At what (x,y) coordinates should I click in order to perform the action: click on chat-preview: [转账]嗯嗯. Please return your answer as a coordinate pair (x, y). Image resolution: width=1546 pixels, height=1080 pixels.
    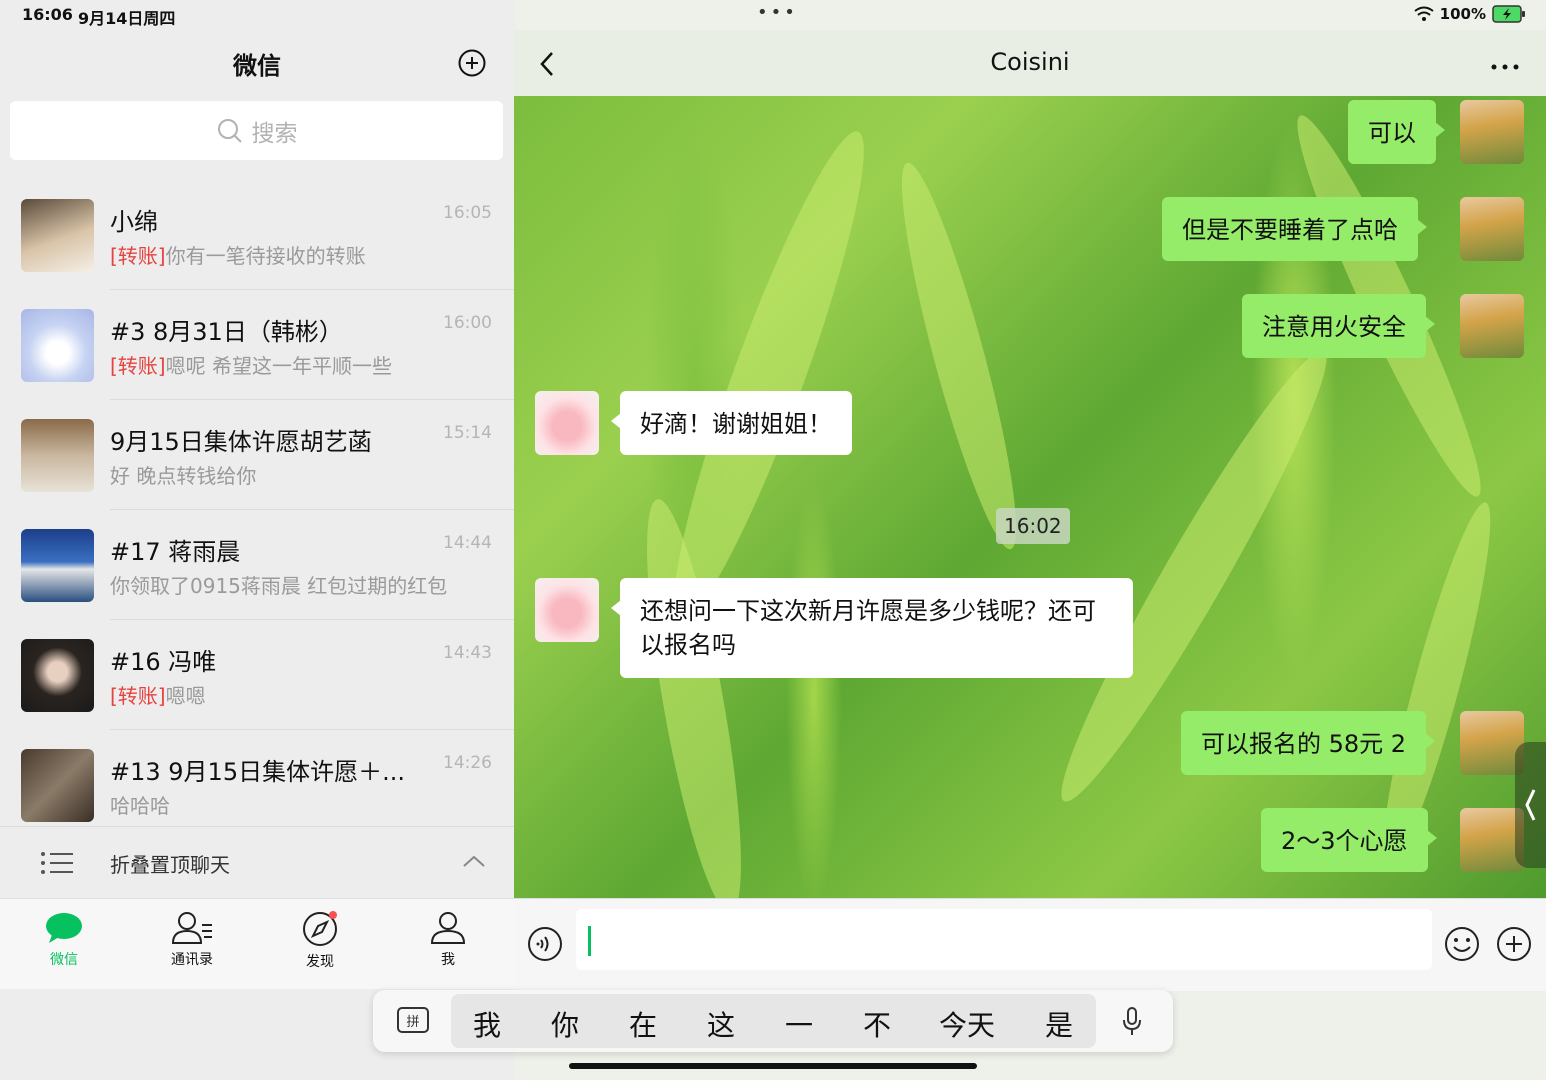
    Looking at the image, I should click on (158, 694).